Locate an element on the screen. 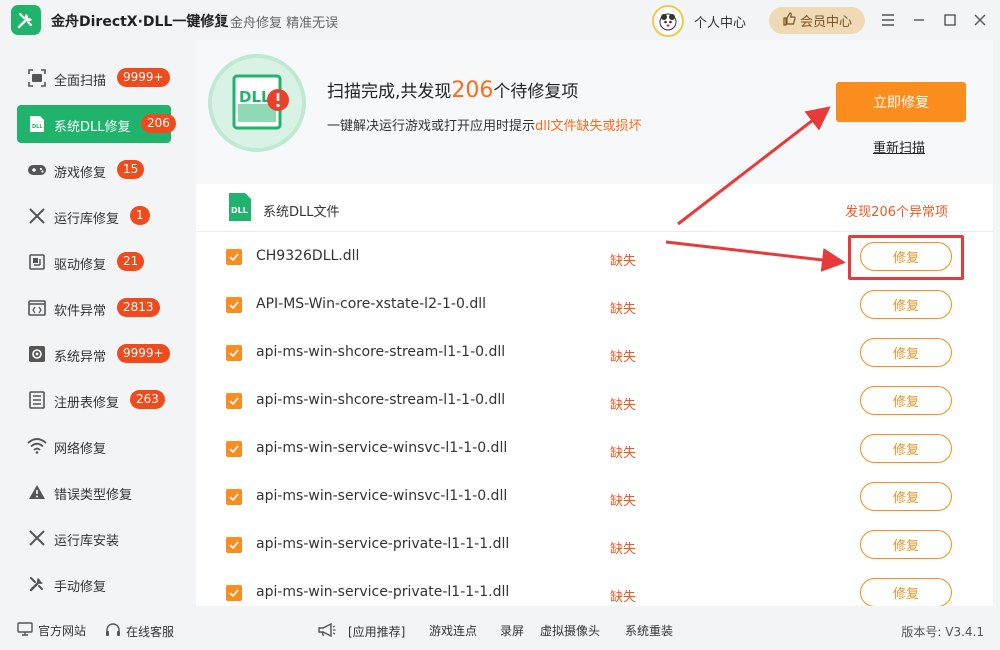 This screenshot has width=1000, height=650. sidebar-item-registry-repair: 注册表修复 263 is located at coordinates (94, 400).